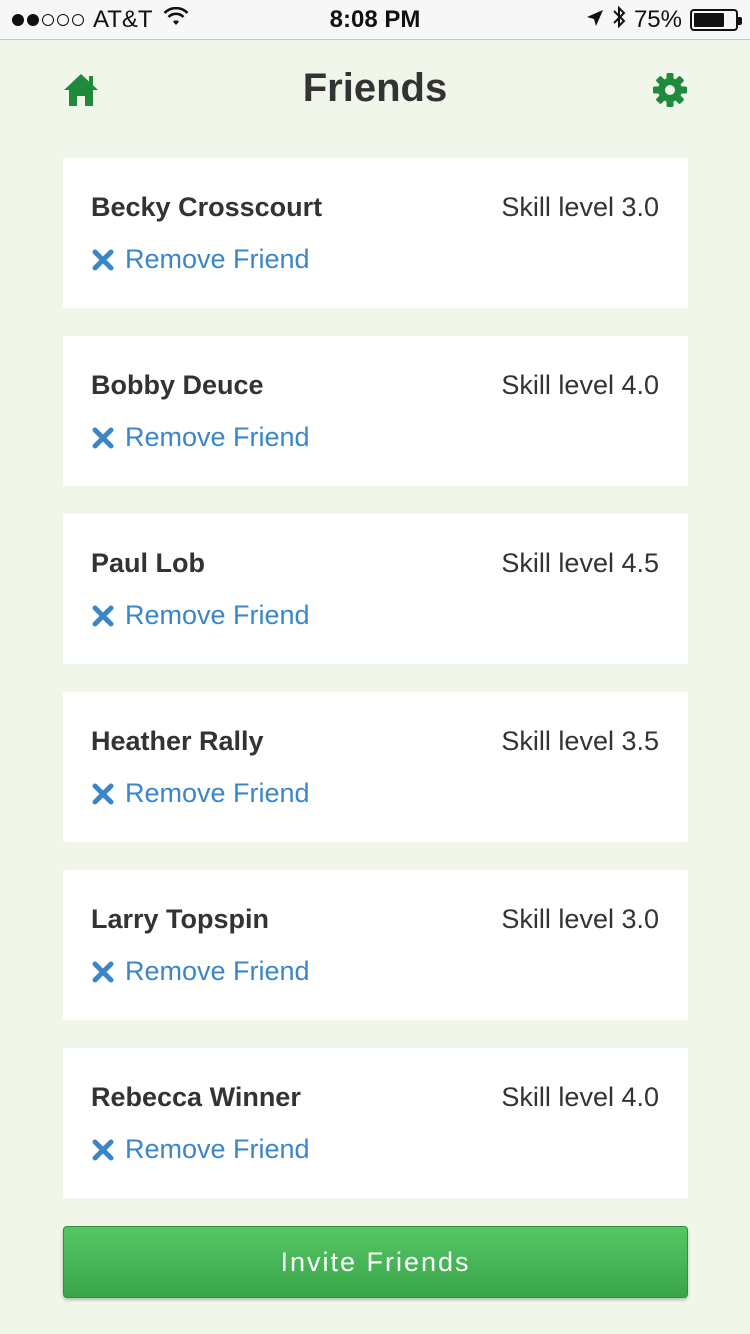 The width and height of the screenshot is (750, 1334). I want to click on friend-name: Heather Rally, so click(177, 741).